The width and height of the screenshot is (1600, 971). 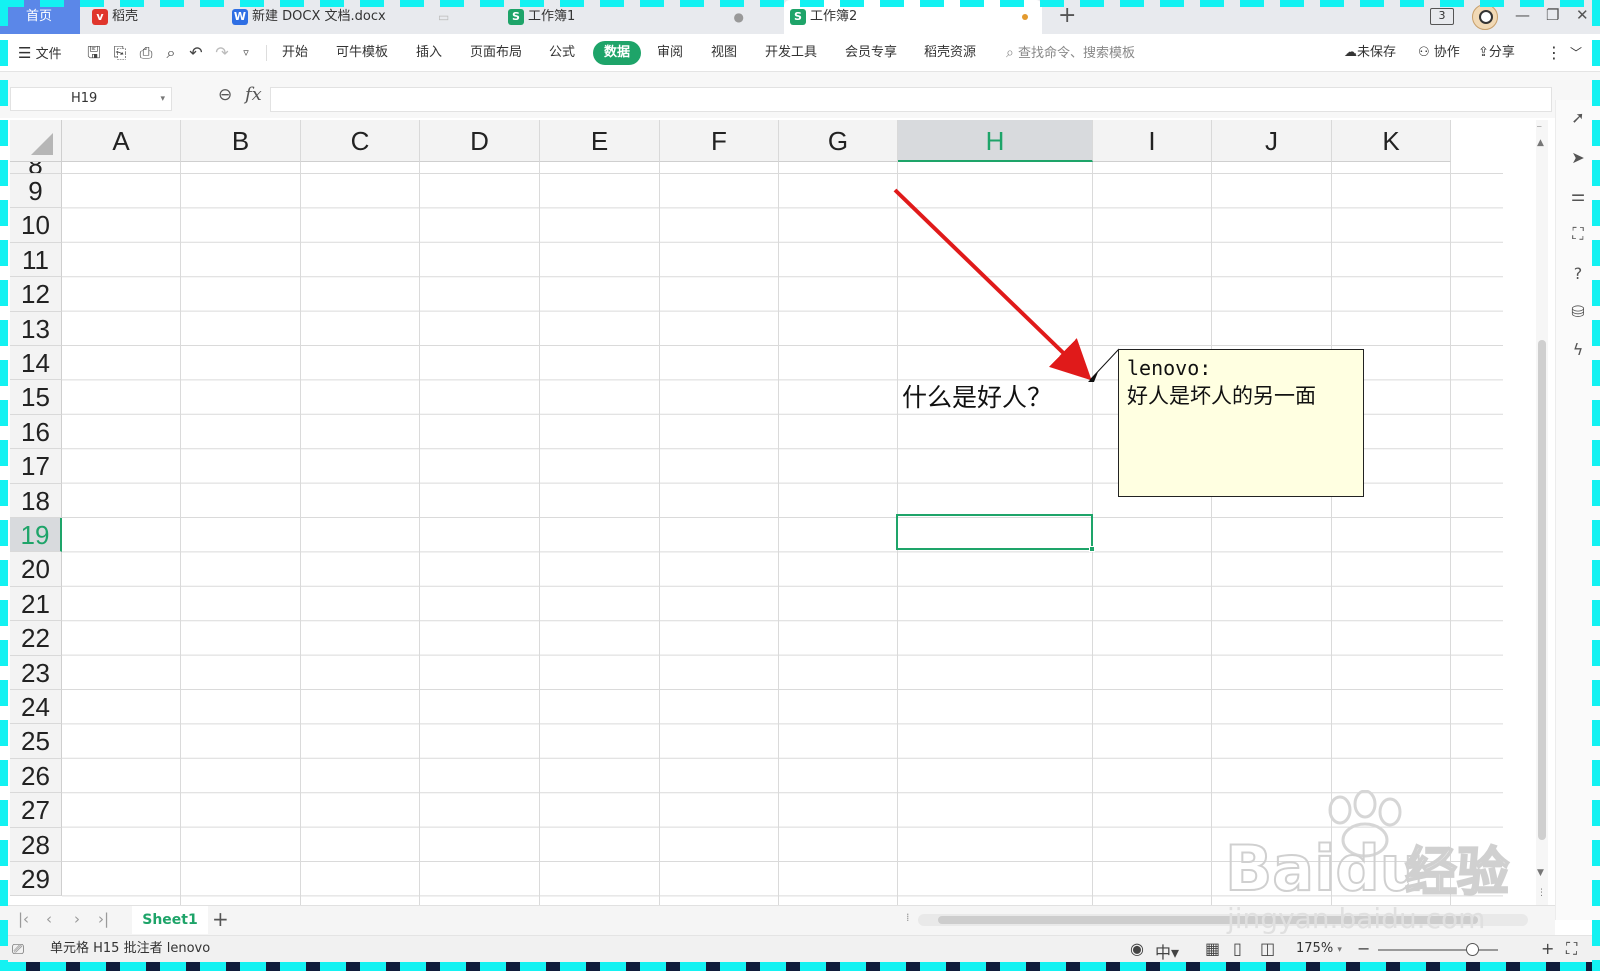 I want to click on workspace-badge: 3, so click(x=1442, y=16).